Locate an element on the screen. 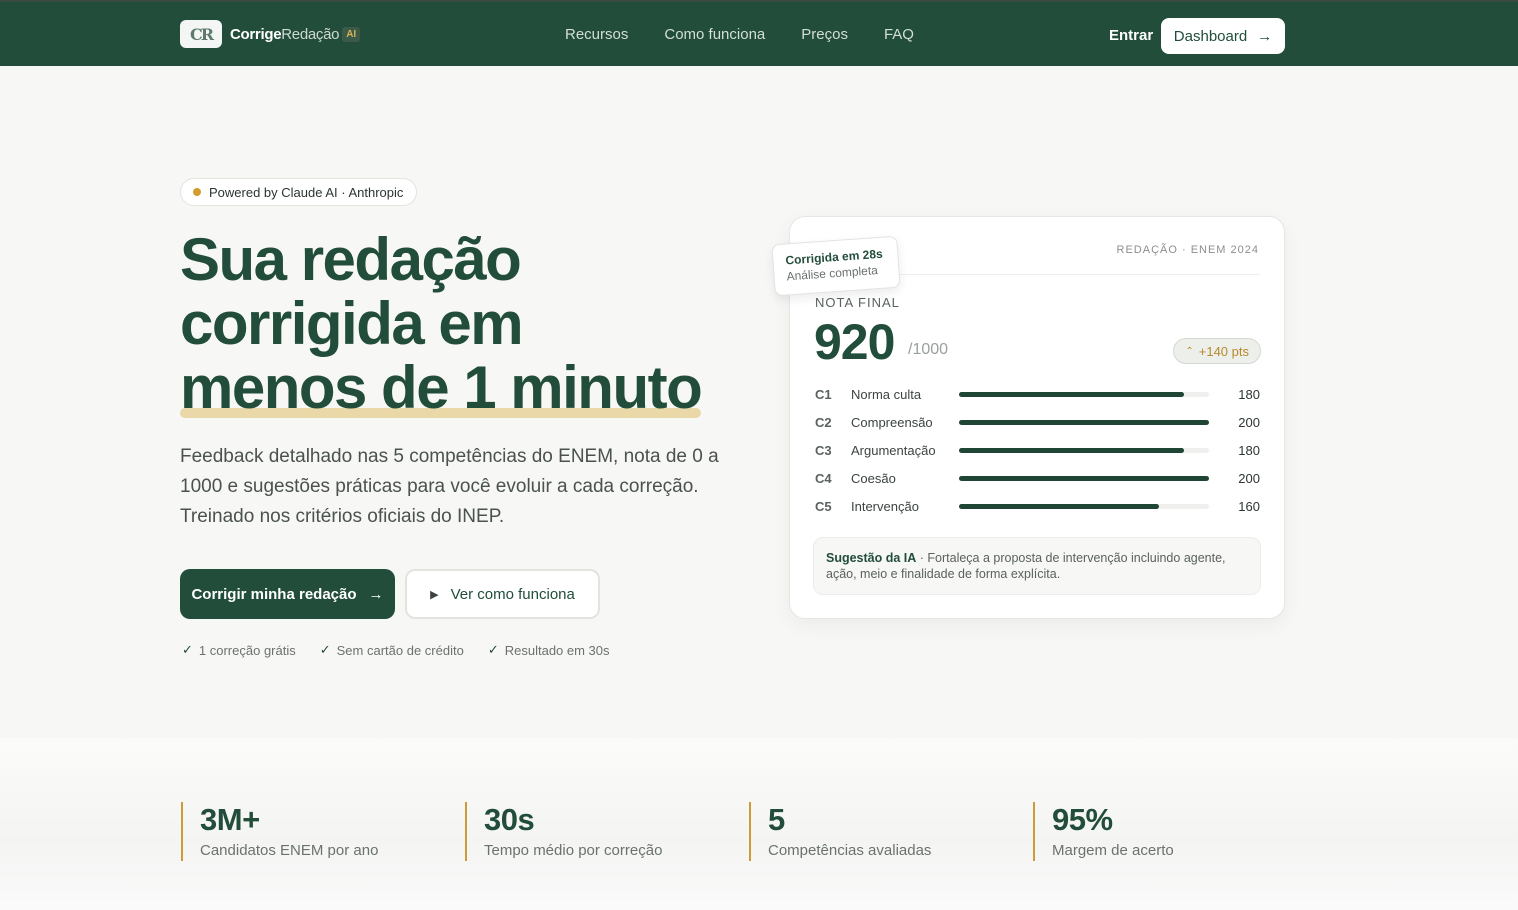 The width and height of the screenshot is (1518, 910). score-label: NOTA FINAL is located at coordinates (857, 302).